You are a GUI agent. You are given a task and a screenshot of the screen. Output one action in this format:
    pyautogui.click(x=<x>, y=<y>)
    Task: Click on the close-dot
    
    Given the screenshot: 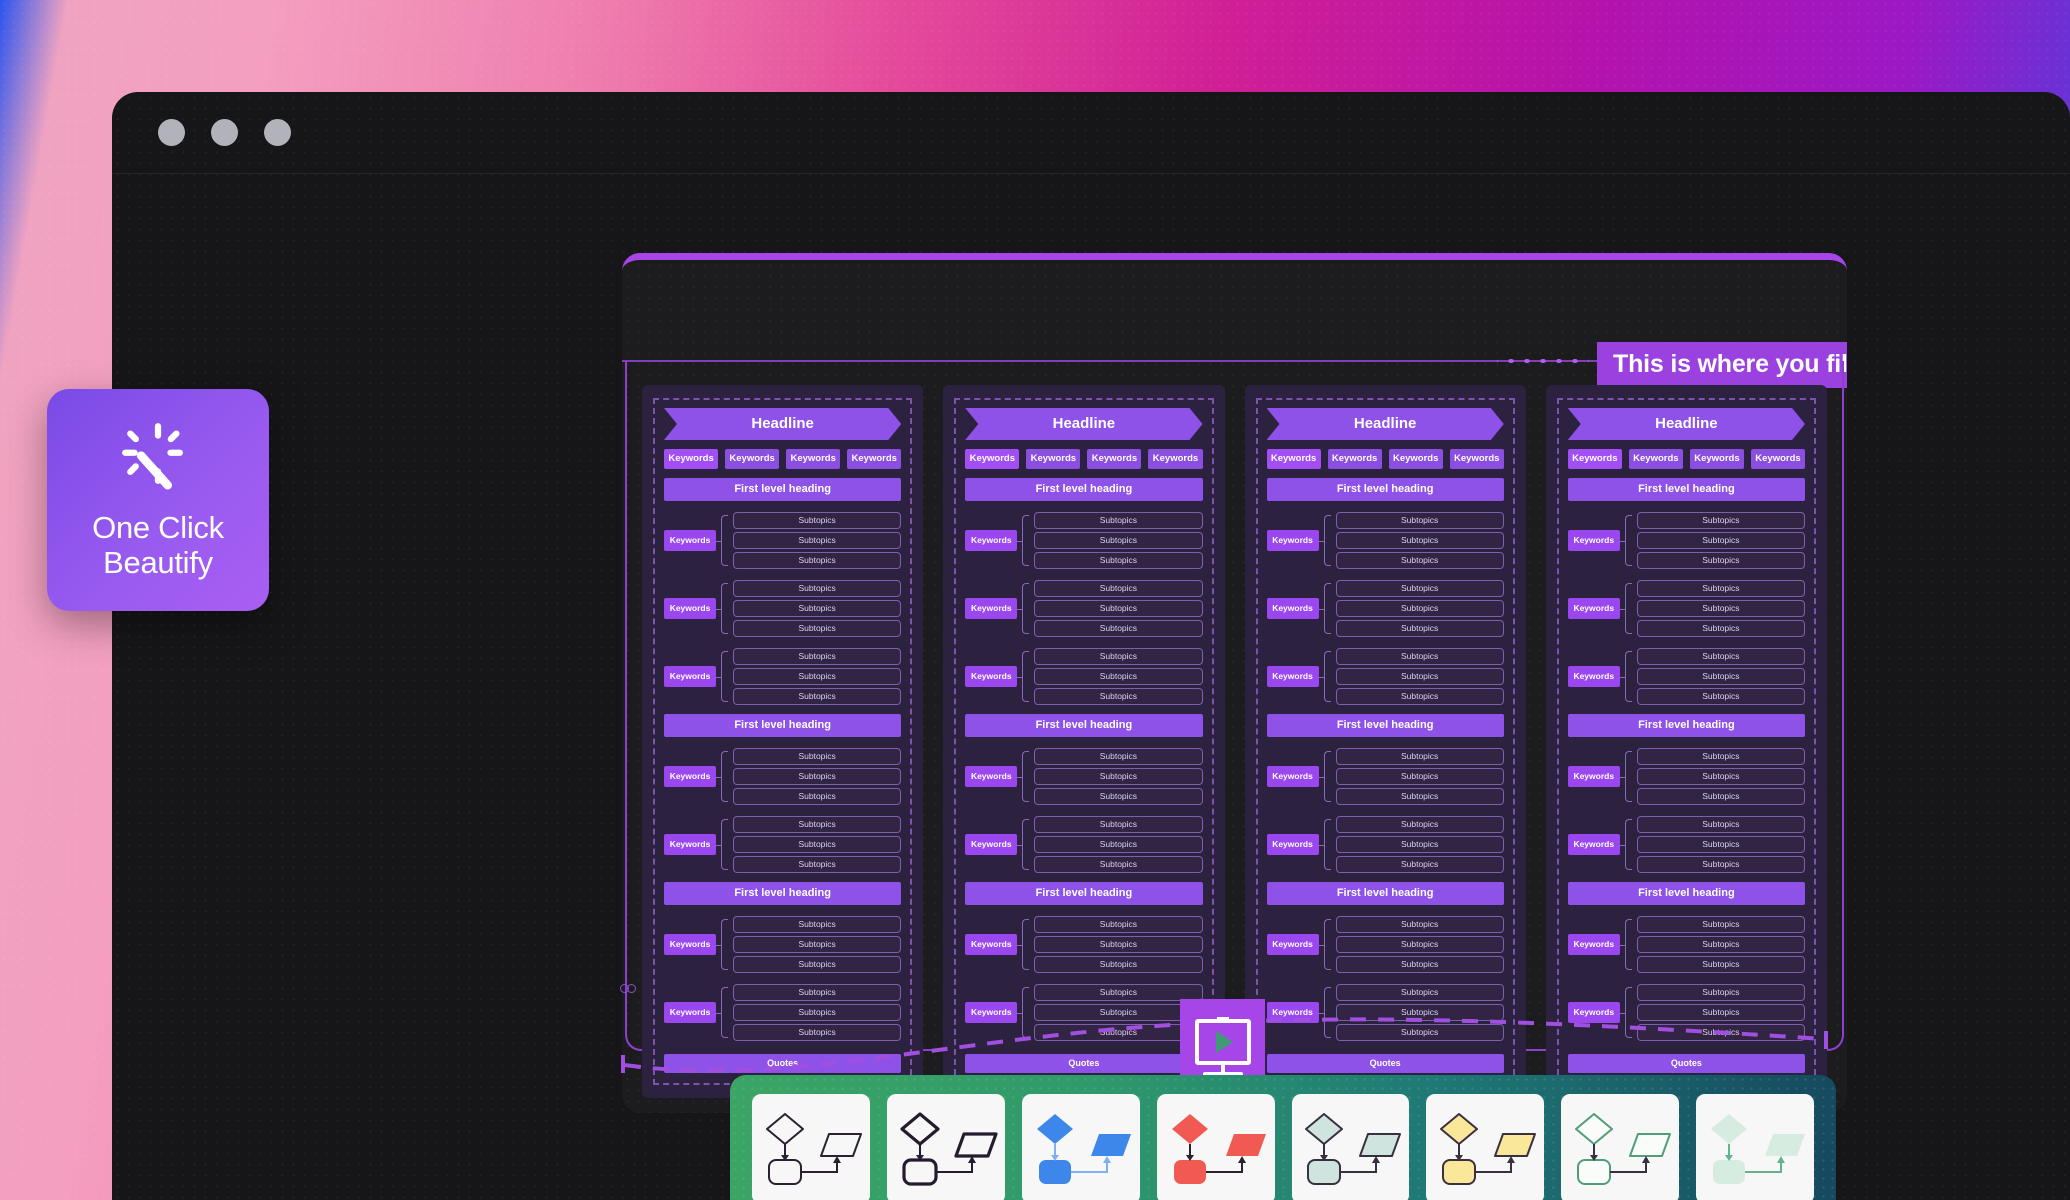 What is the action you would take?
    pyautogui.click(x=171, y=132)
    